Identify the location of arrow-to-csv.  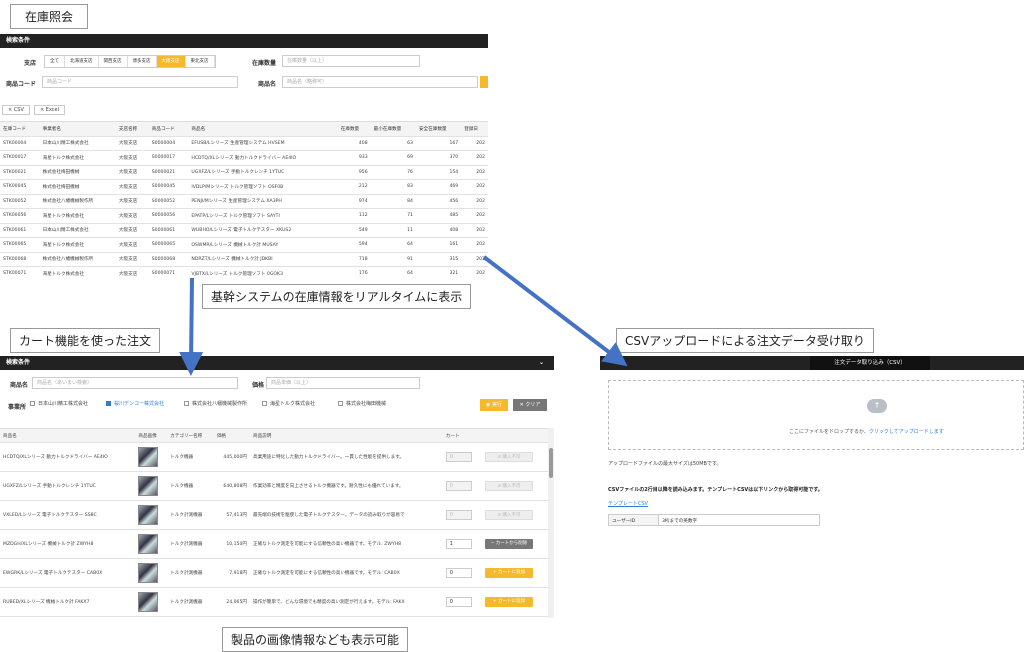
(555, 311).